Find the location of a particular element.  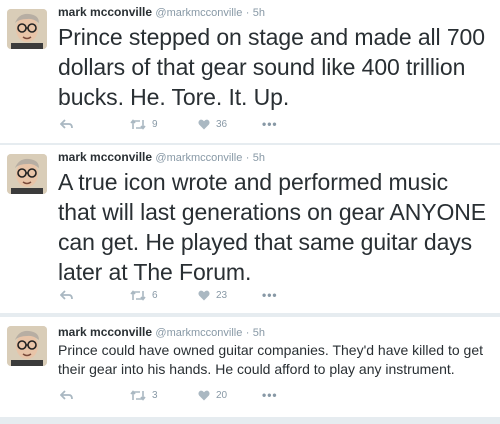

like-button: 20 is located at coordinates (212, 395).